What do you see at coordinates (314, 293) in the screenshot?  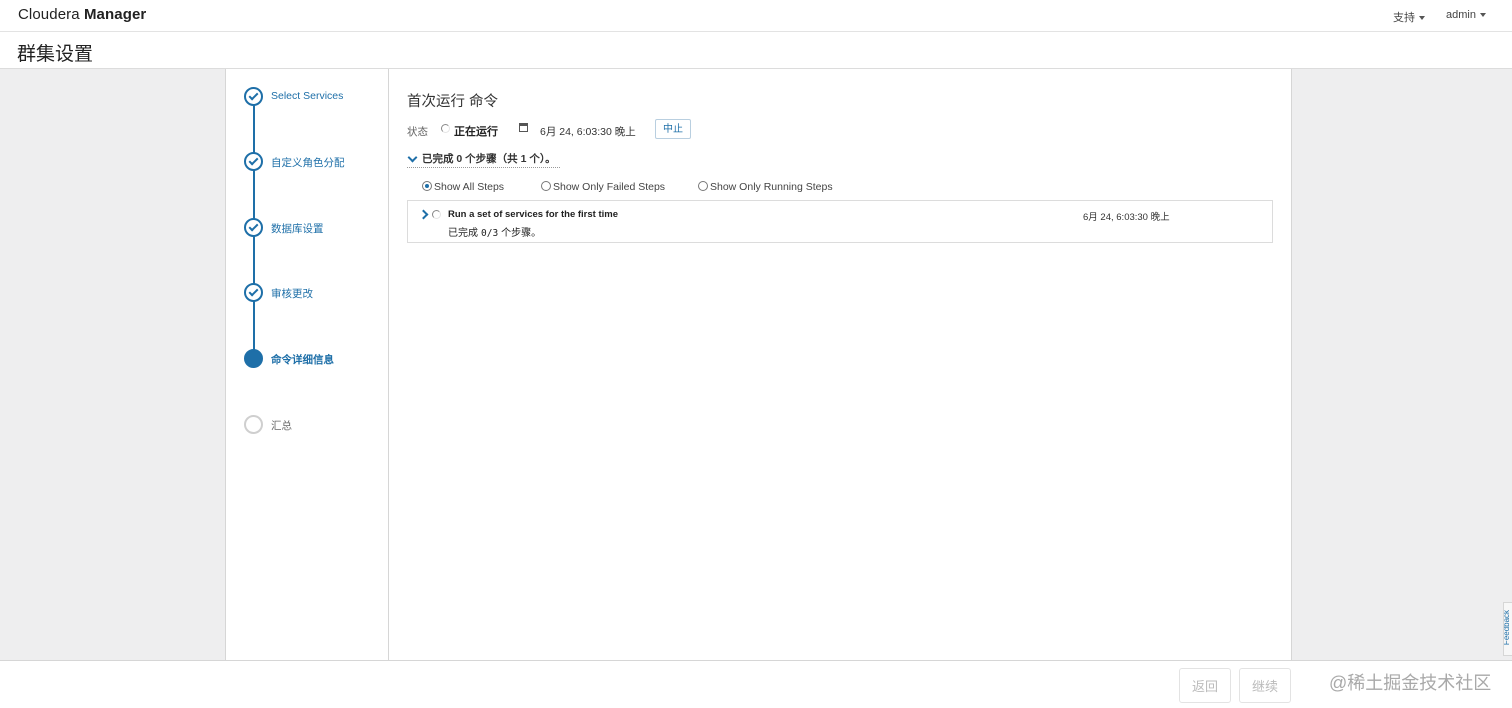 I see `wizard-step-review-changes: 审核更改` at bounding box center [314, 293].